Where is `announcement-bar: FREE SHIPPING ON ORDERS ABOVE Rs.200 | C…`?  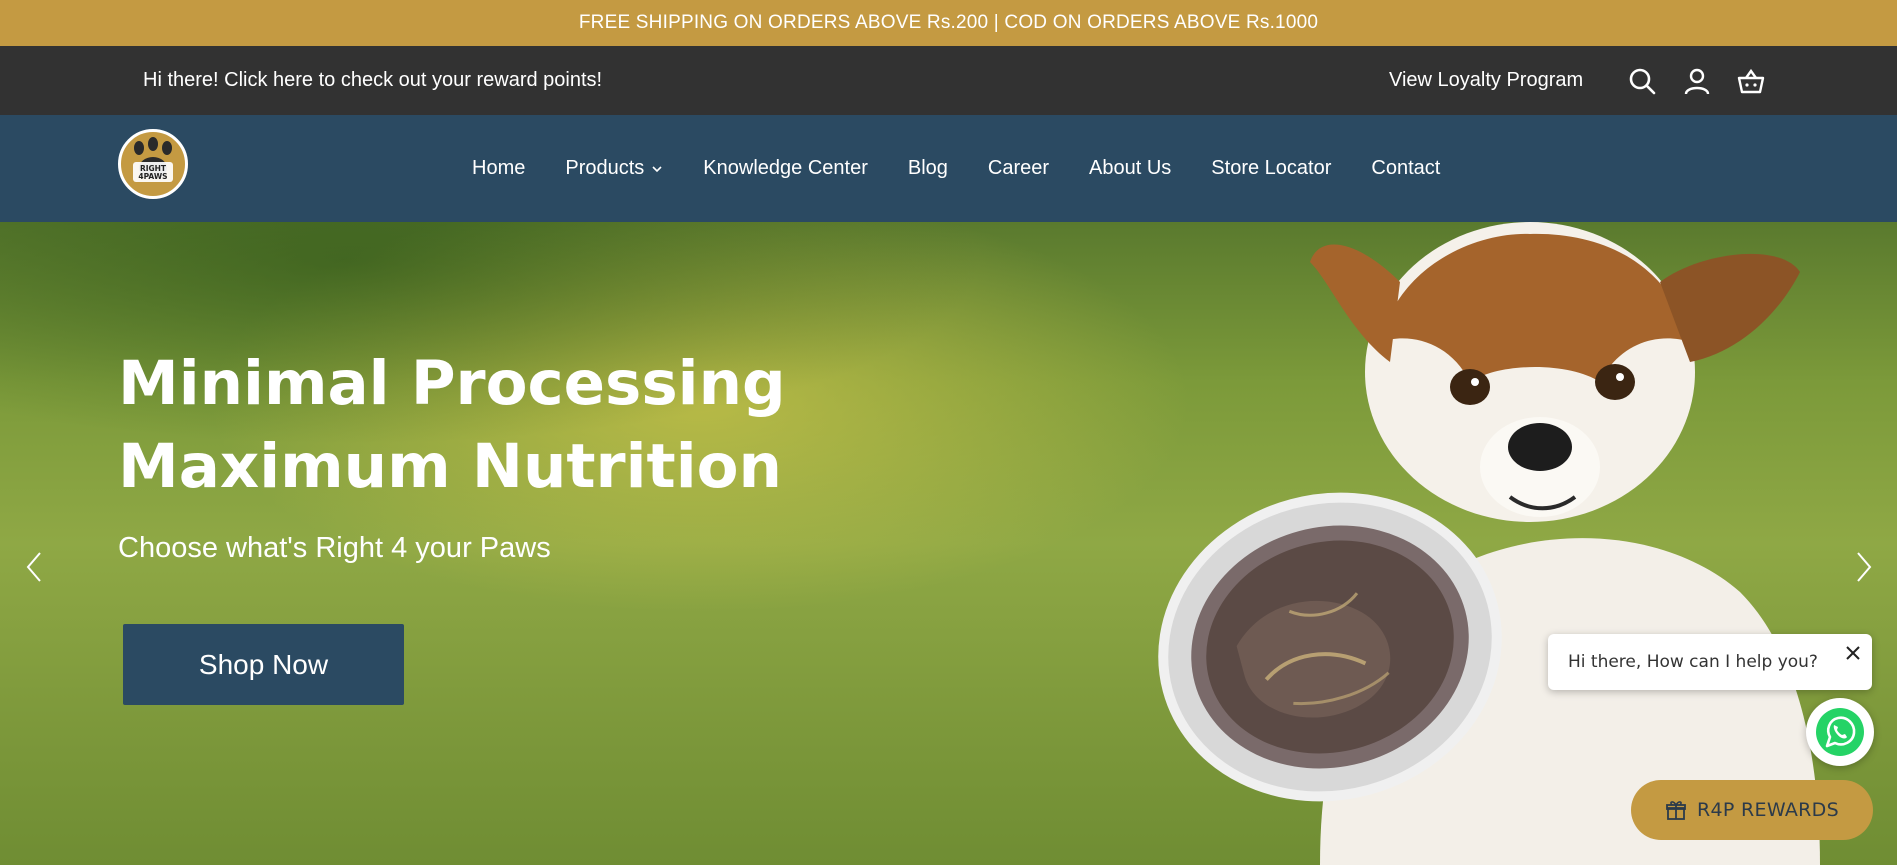
announcement-bar: FREE SHIPPING ON ORDERS ABOVE Rs.200 | C… is located at coordinates (948, 23).